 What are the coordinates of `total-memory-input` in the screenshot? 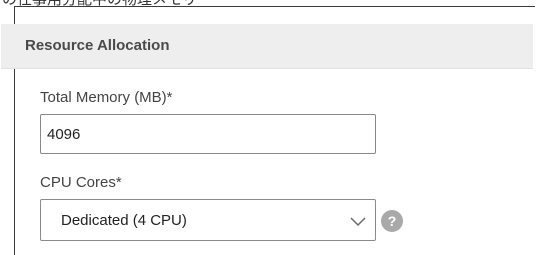 It's located at (208, 134).